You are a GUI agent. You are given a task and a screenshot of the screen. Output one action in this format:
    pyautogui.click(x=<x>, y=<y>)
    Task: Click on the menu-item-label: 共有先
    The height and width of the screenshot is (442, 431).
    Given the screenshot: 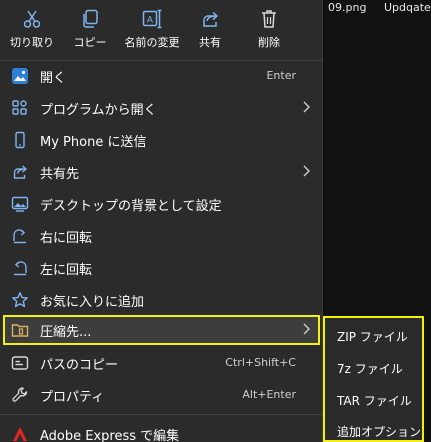 What is the action you would take?
    pyautogui.click(x=60, y=174)
    